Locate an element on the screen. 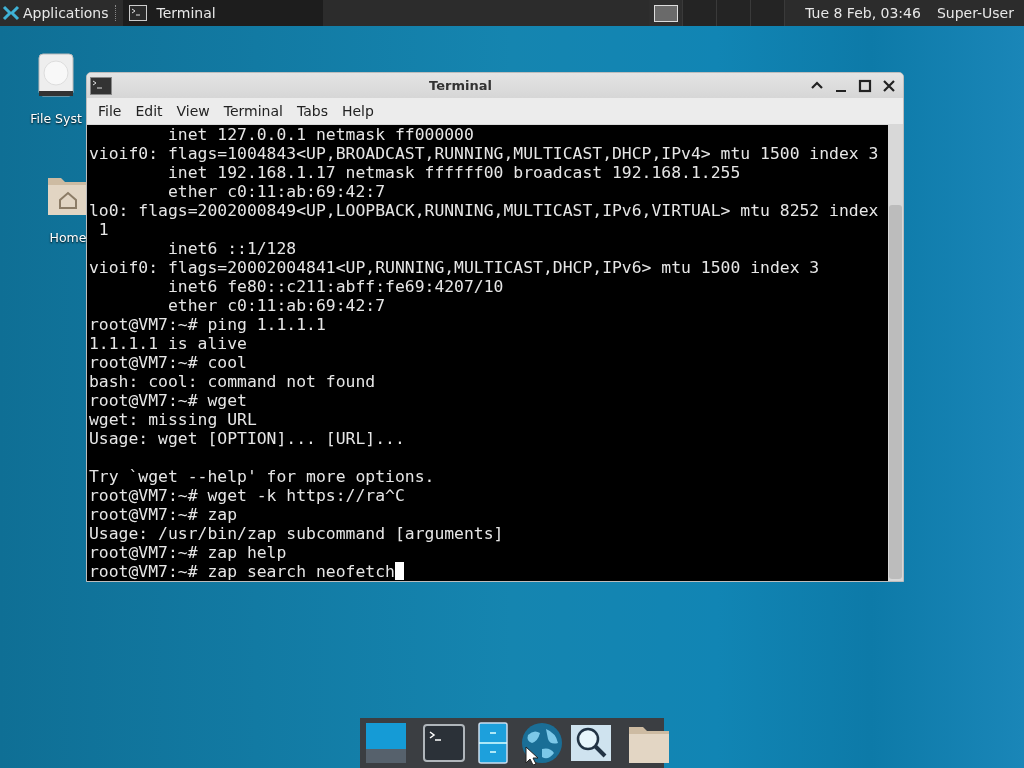 This screenshot has height=768, width=1024. clock: Tue 8 Feb, 03:46 is located at coordinates (865, 13).